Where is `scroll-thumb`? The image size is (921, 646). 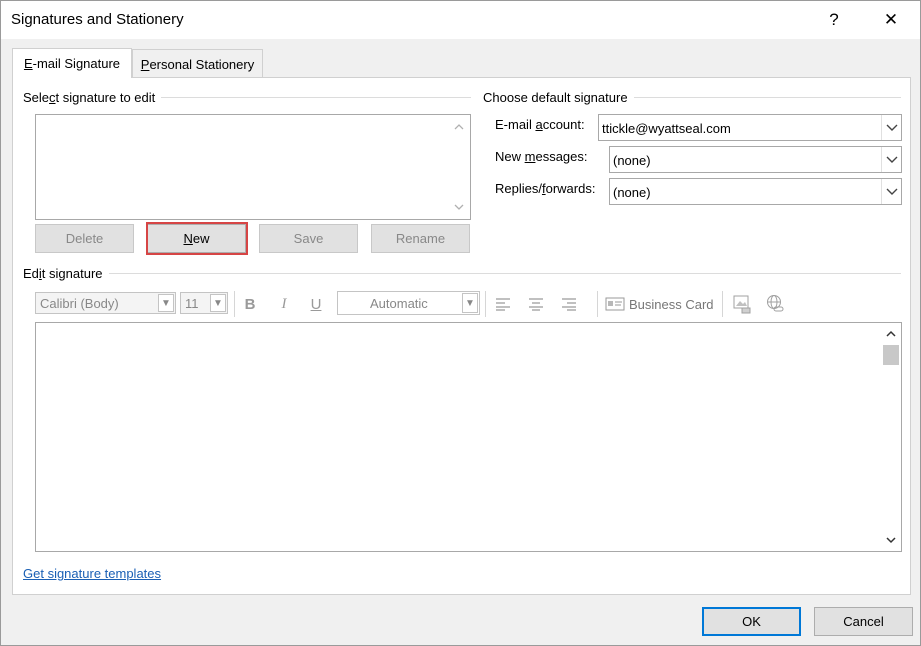
scroll-thumb is located at coordinates (891, 355).